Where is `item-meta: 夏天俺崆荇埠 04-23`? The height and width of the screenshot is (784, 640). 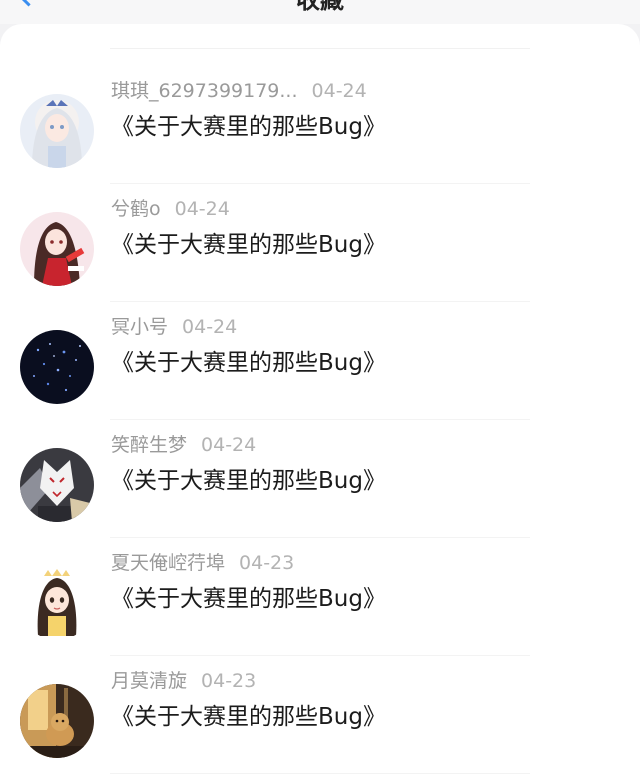 item-meta: 夏天俺崆荇埠 04-23 is located at coordinates (202, 561).